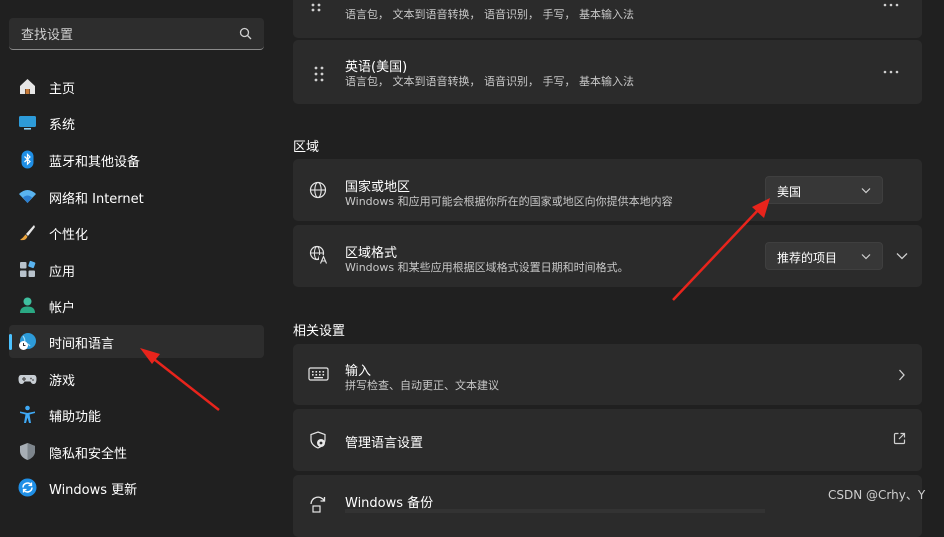 This screenshot has width=944, height=537. Describe the element at coordinates (126, 35) in the screenshot. I see `search-input` at that location.